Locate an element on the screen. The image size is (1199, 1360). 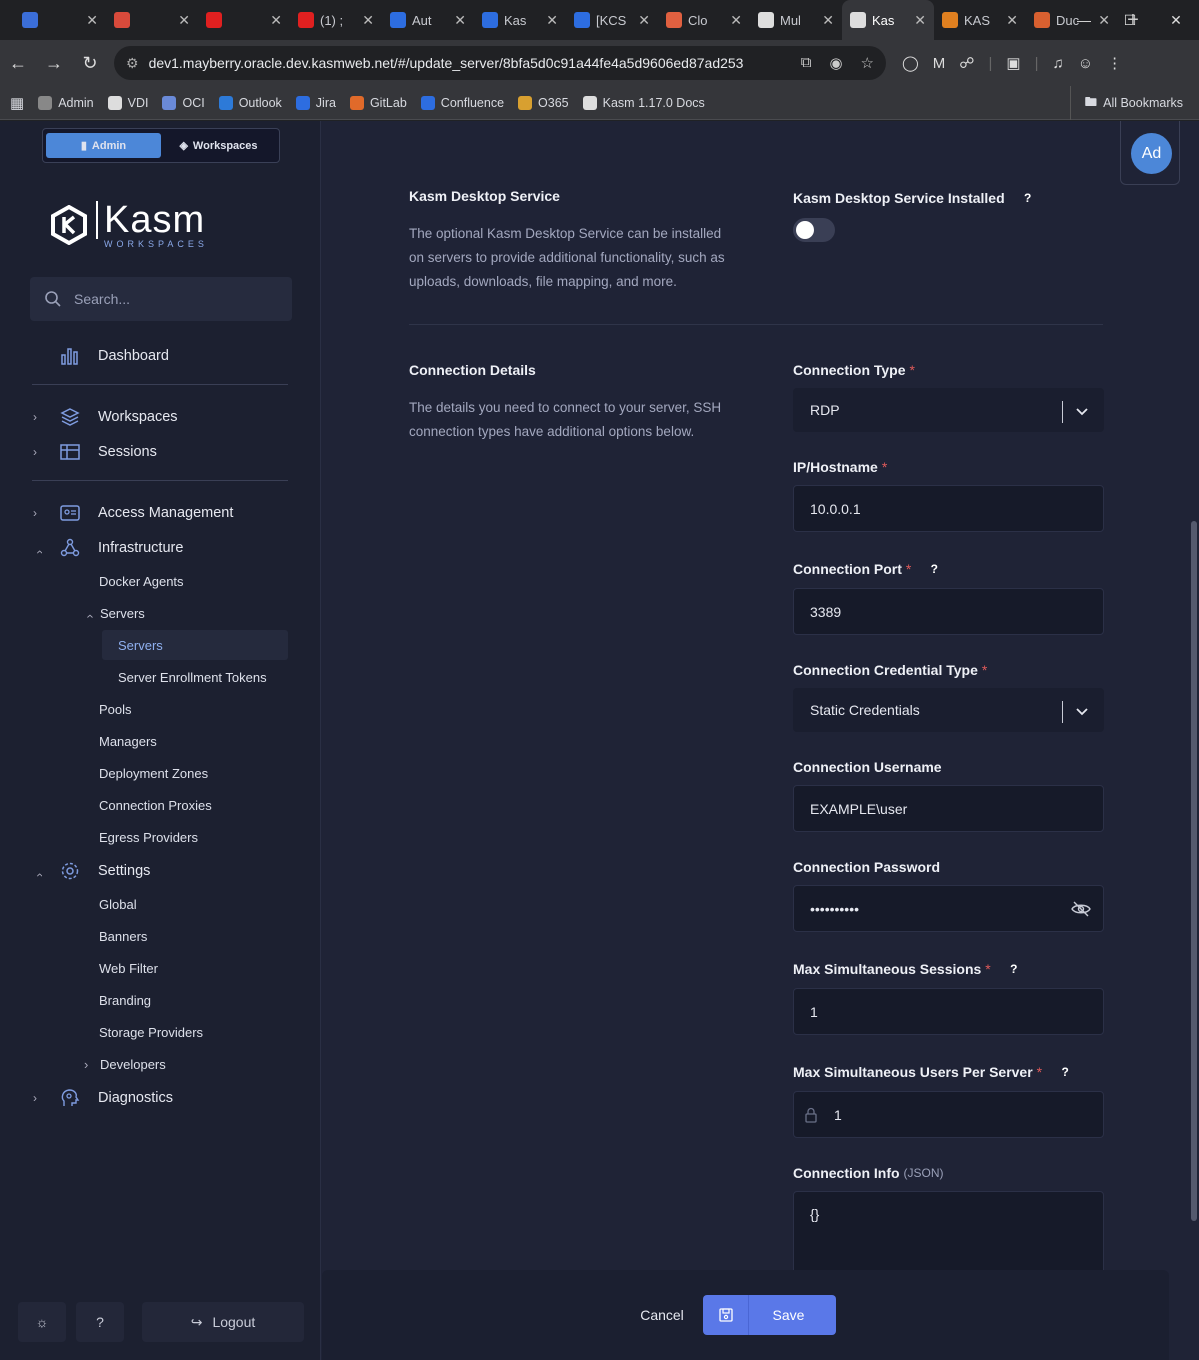
sidebar-item-docker-agents: Docker Agents is located at coordinates (141, 581).